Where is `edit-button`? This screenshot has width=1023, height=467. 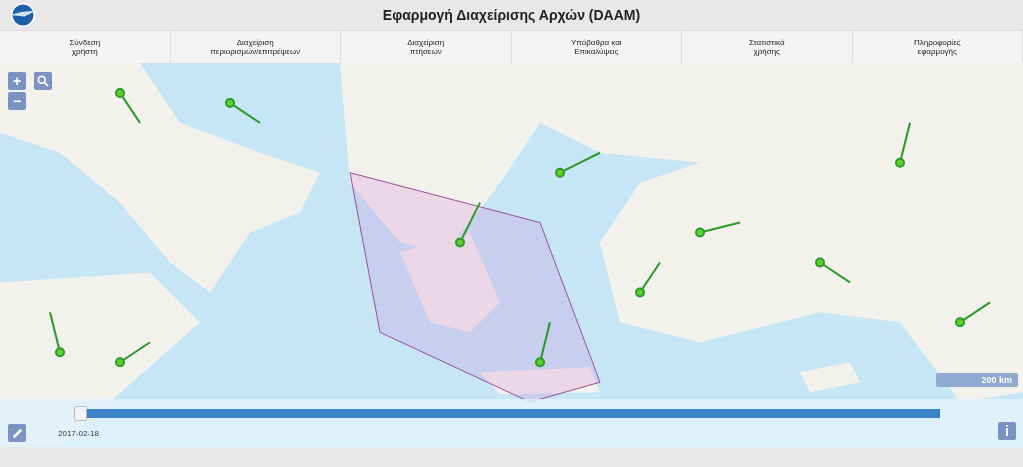
edit-button is located at coordinates (17, 433).